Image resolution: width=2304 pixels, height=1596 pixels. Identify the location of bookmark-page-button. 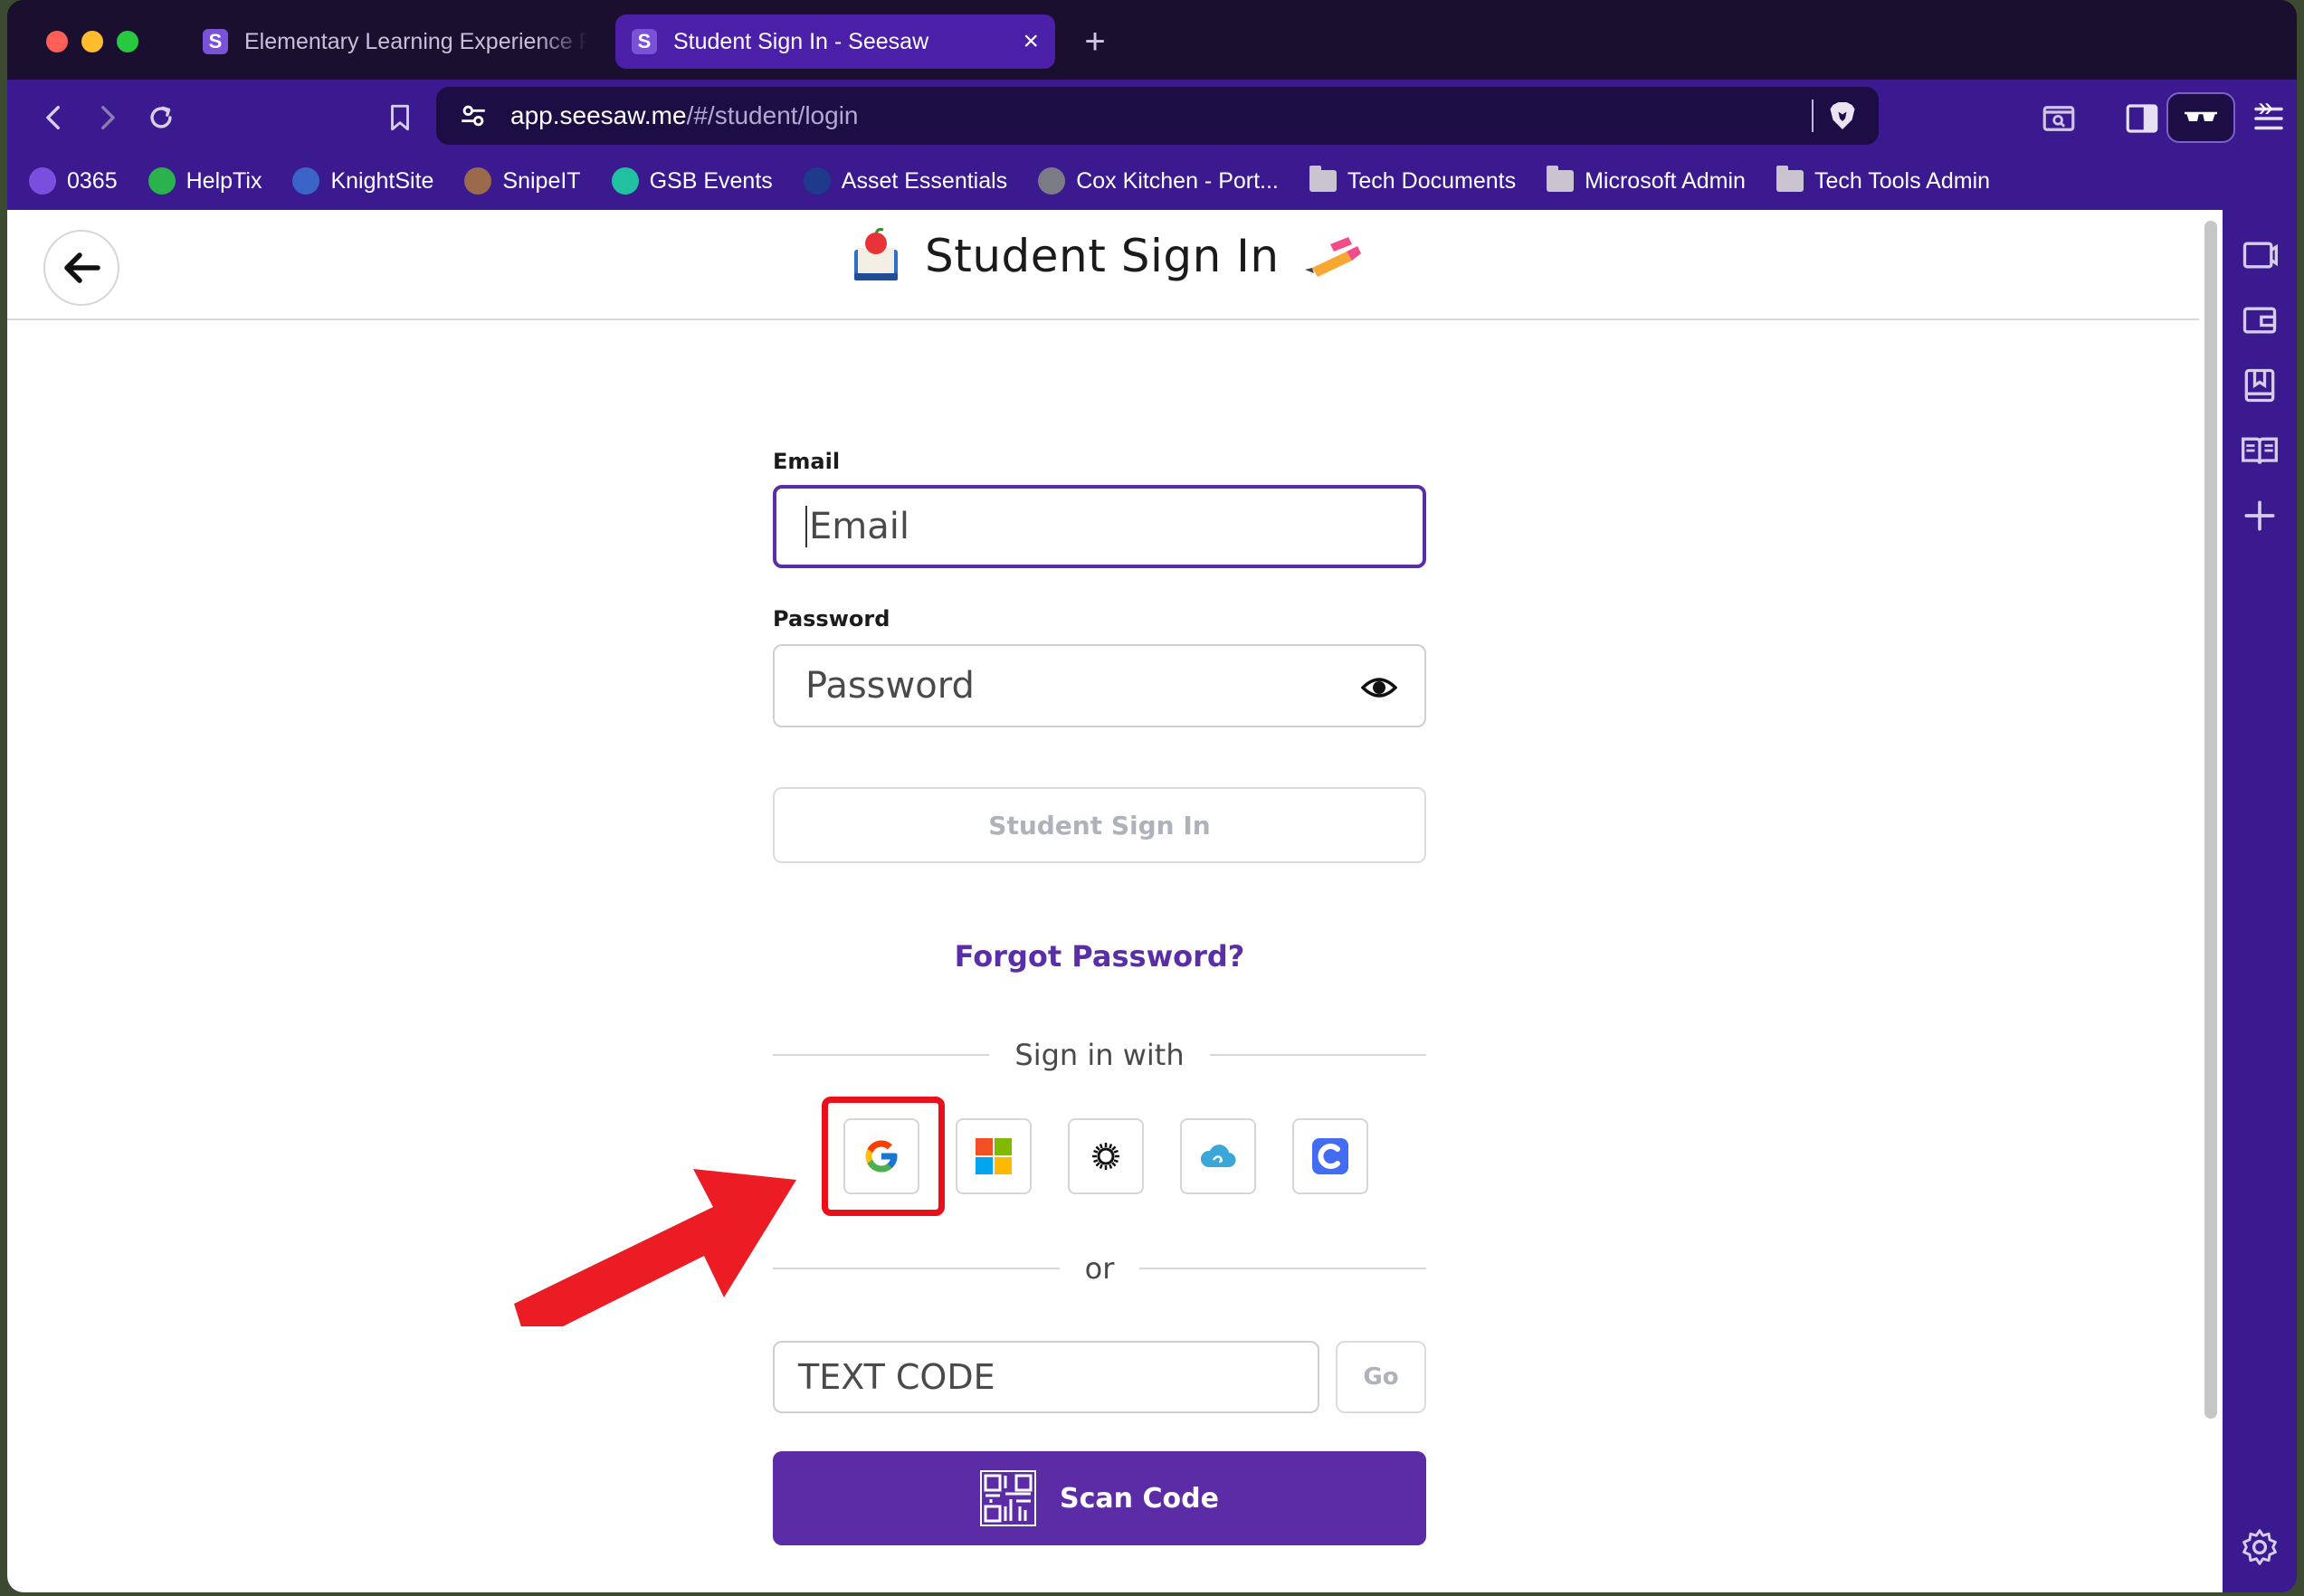
(400, 118).